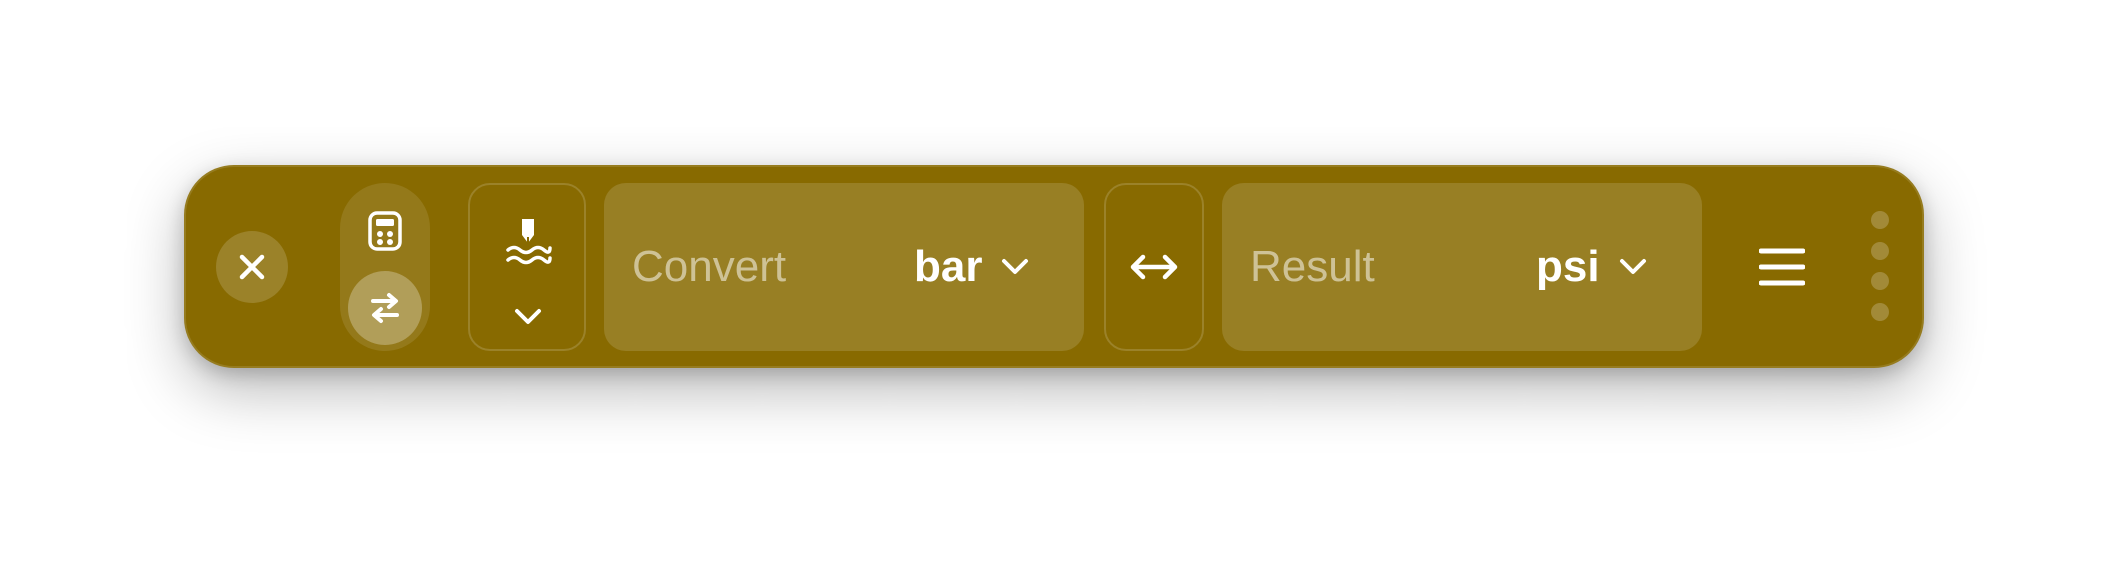 The width and height of the screenshot is (2106, 570). I want to click on swap-horizontal-icon, so click(1154, 267).